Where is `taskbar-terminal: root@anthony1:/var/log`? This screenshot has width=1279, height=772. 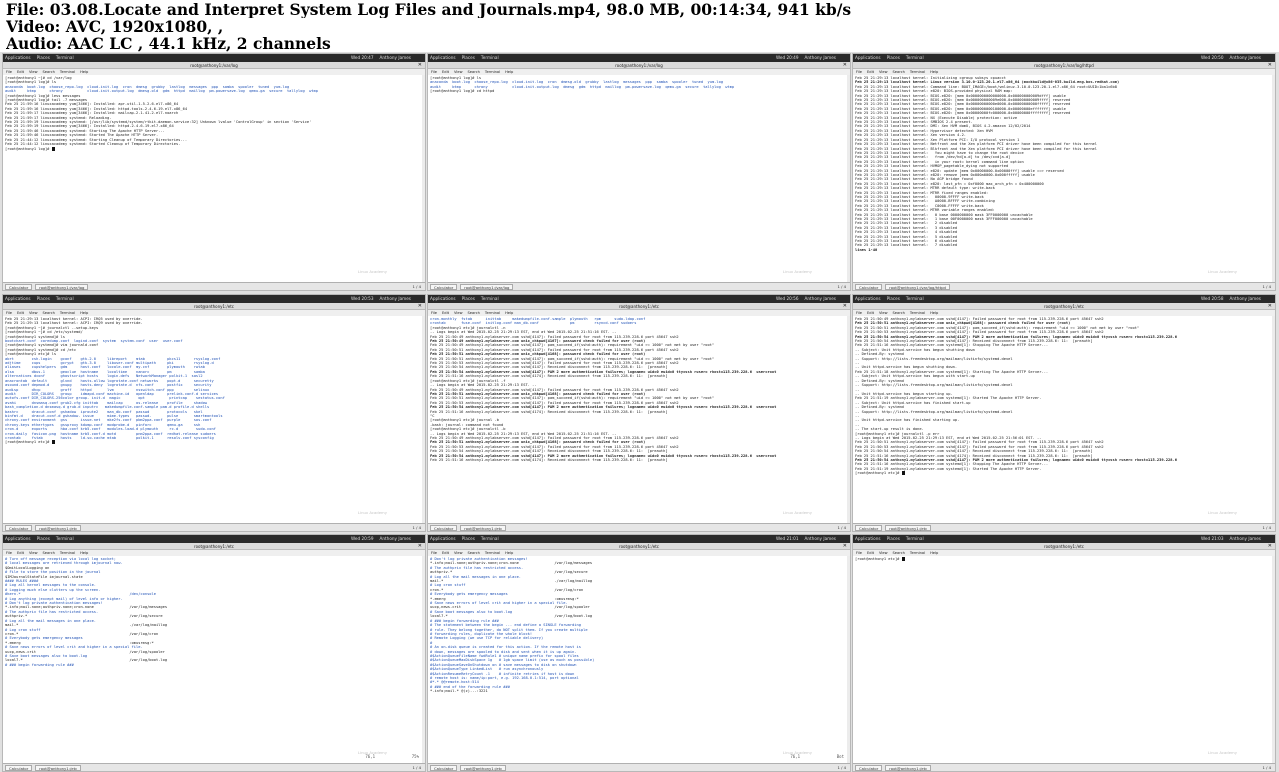 taskbar-terminal: root@anthony1:/var/log is located at coordinates (62, 287).